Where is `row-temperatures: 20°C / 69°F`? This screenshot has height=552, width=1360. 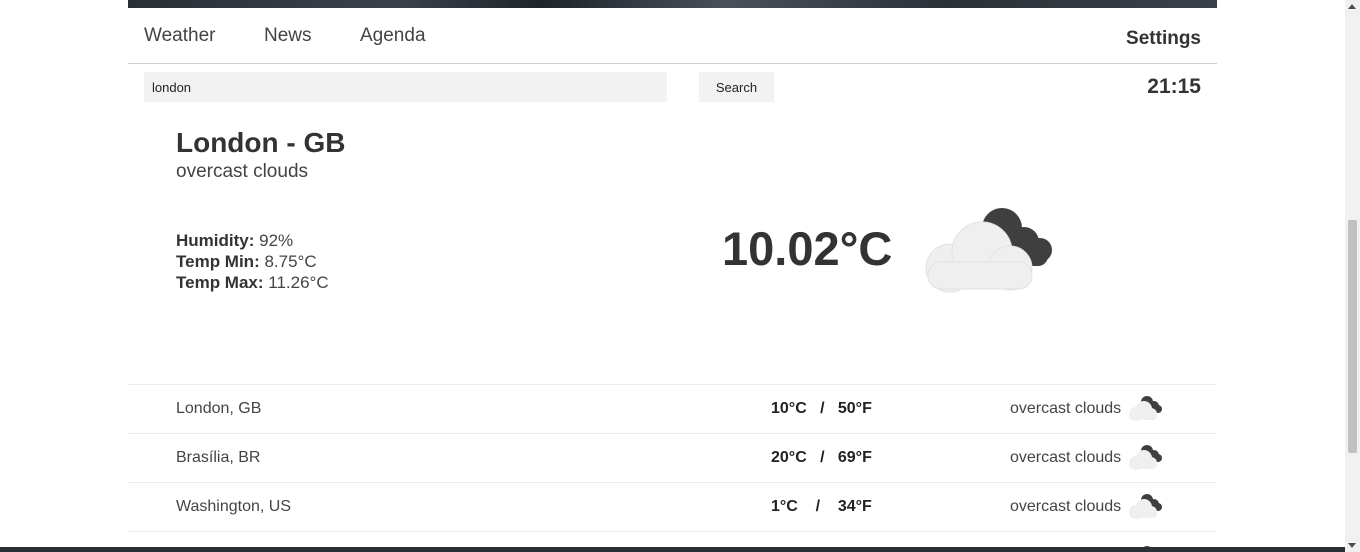
row-temperatures: 20°C / 69°F is located at coordinates (821, 457).